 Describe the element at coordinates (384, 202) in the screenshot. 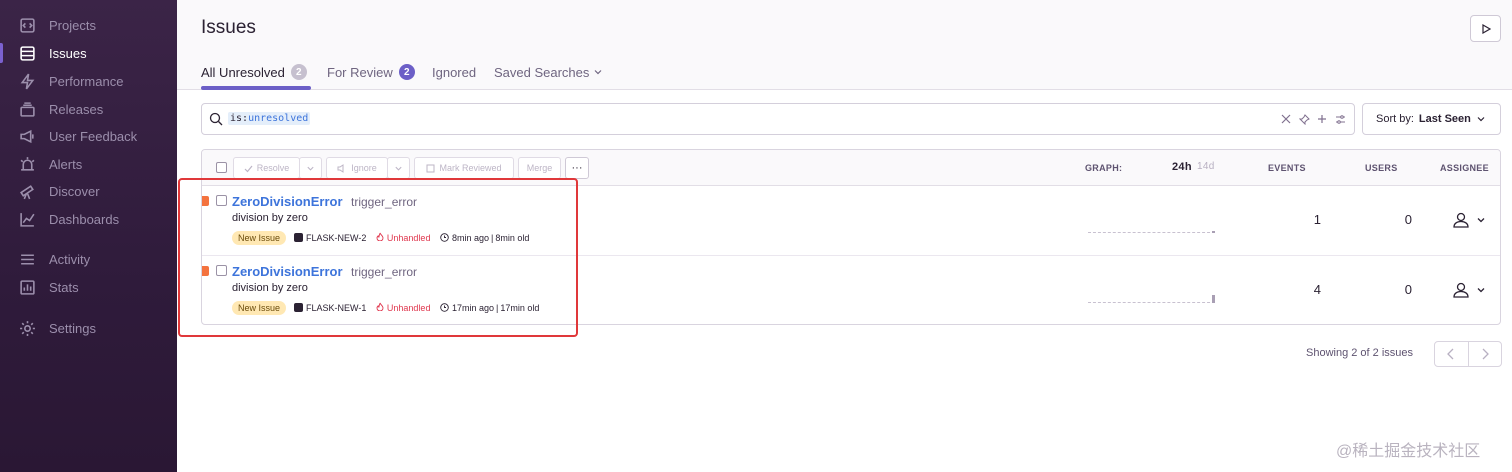

I see `issue-culprit: trigger_error` at that location.